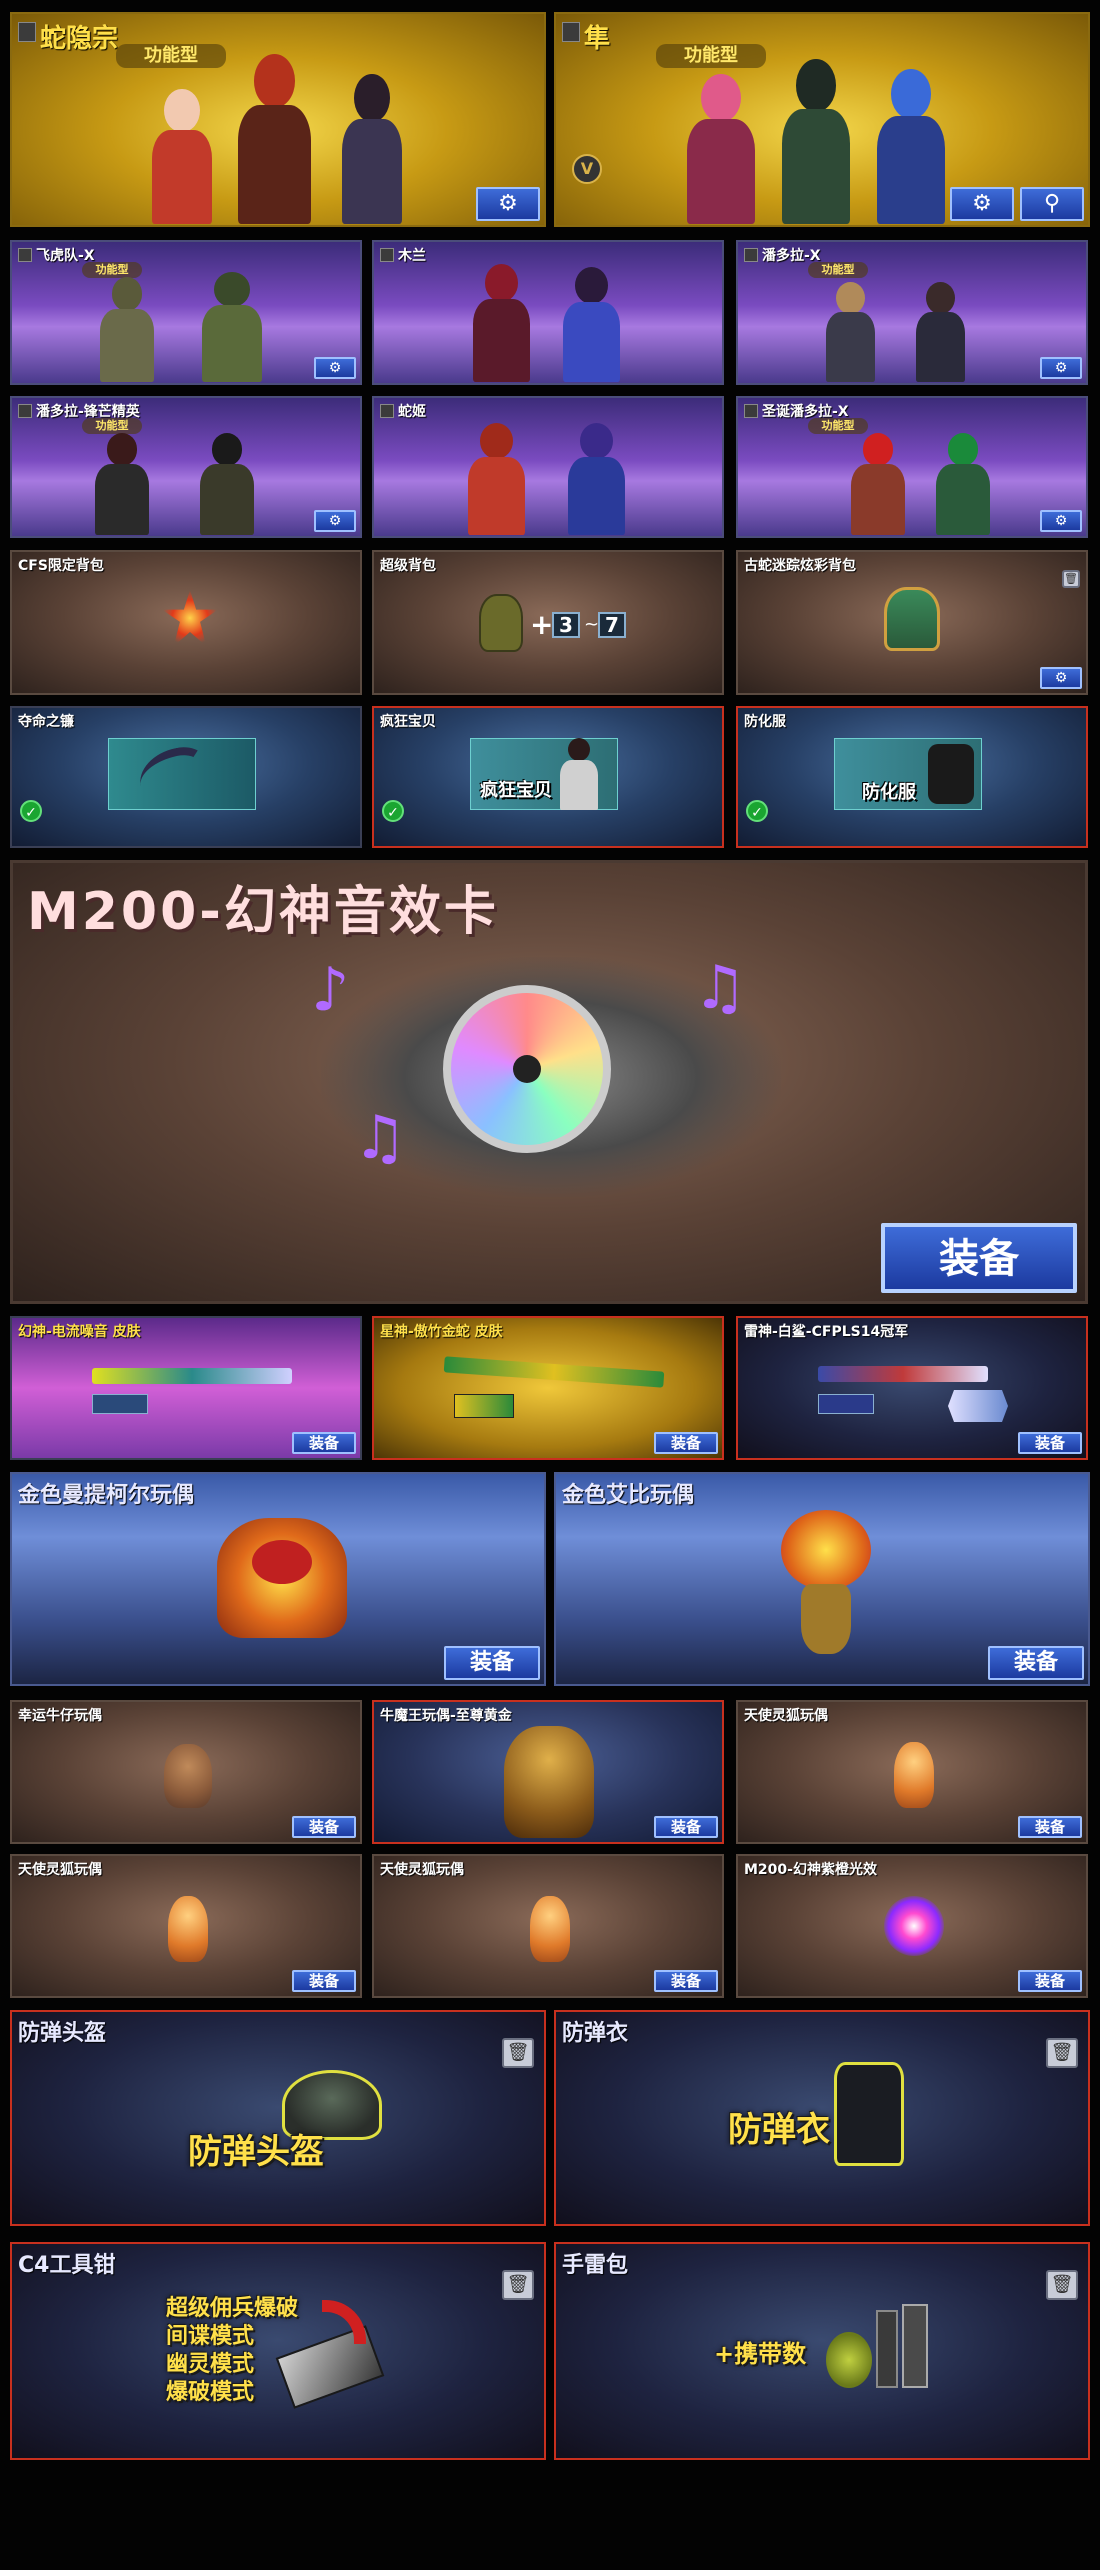 Image resolution: width=1100 pixels, height=2570 pixels. I want to click on armor-card: 防弹衣 🗑 防弹衣, so click(822, 2118).